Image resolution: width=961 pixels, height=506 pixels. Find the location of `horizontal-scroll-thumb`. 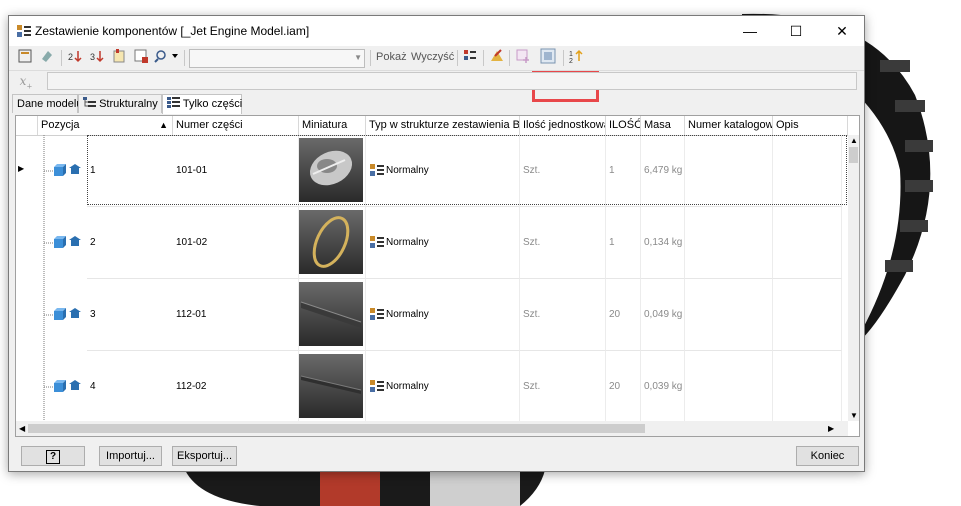

horizontal-scroll-thumb is located at coordinates (336, 428).